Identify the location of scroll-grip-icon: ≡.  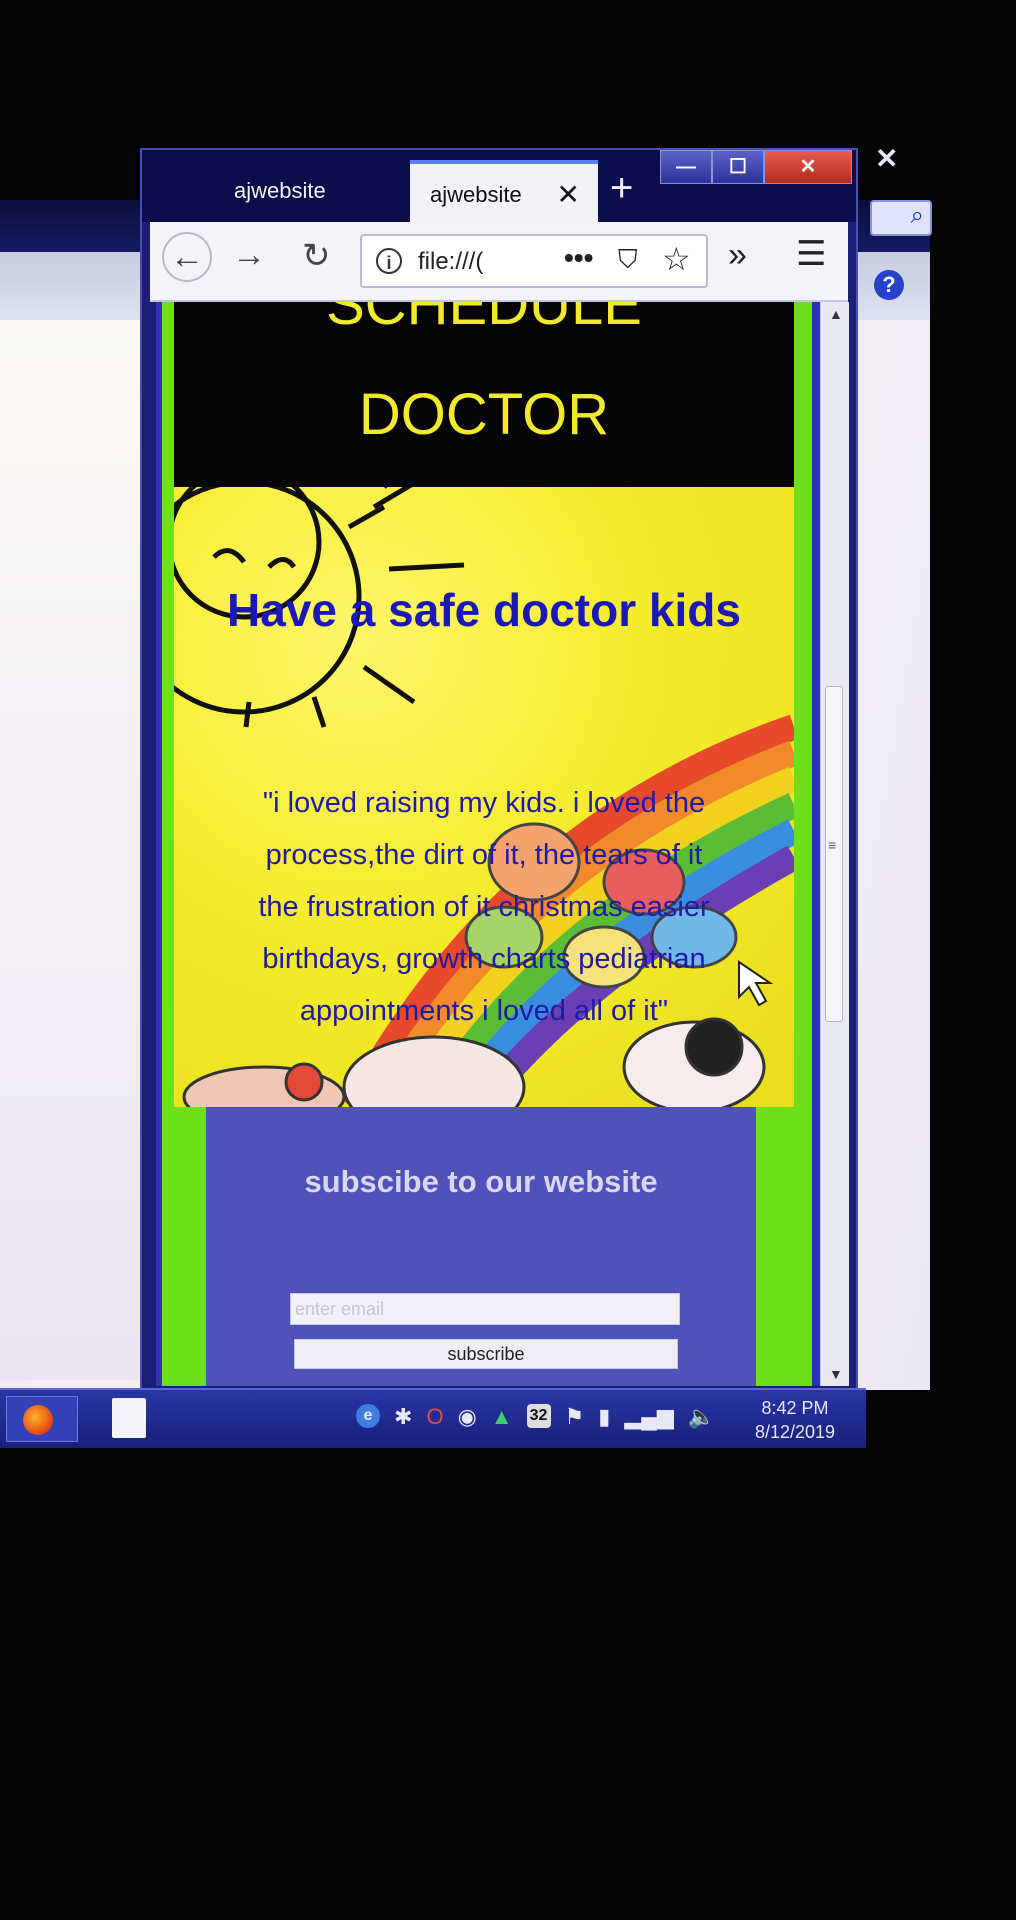
(832, 845).